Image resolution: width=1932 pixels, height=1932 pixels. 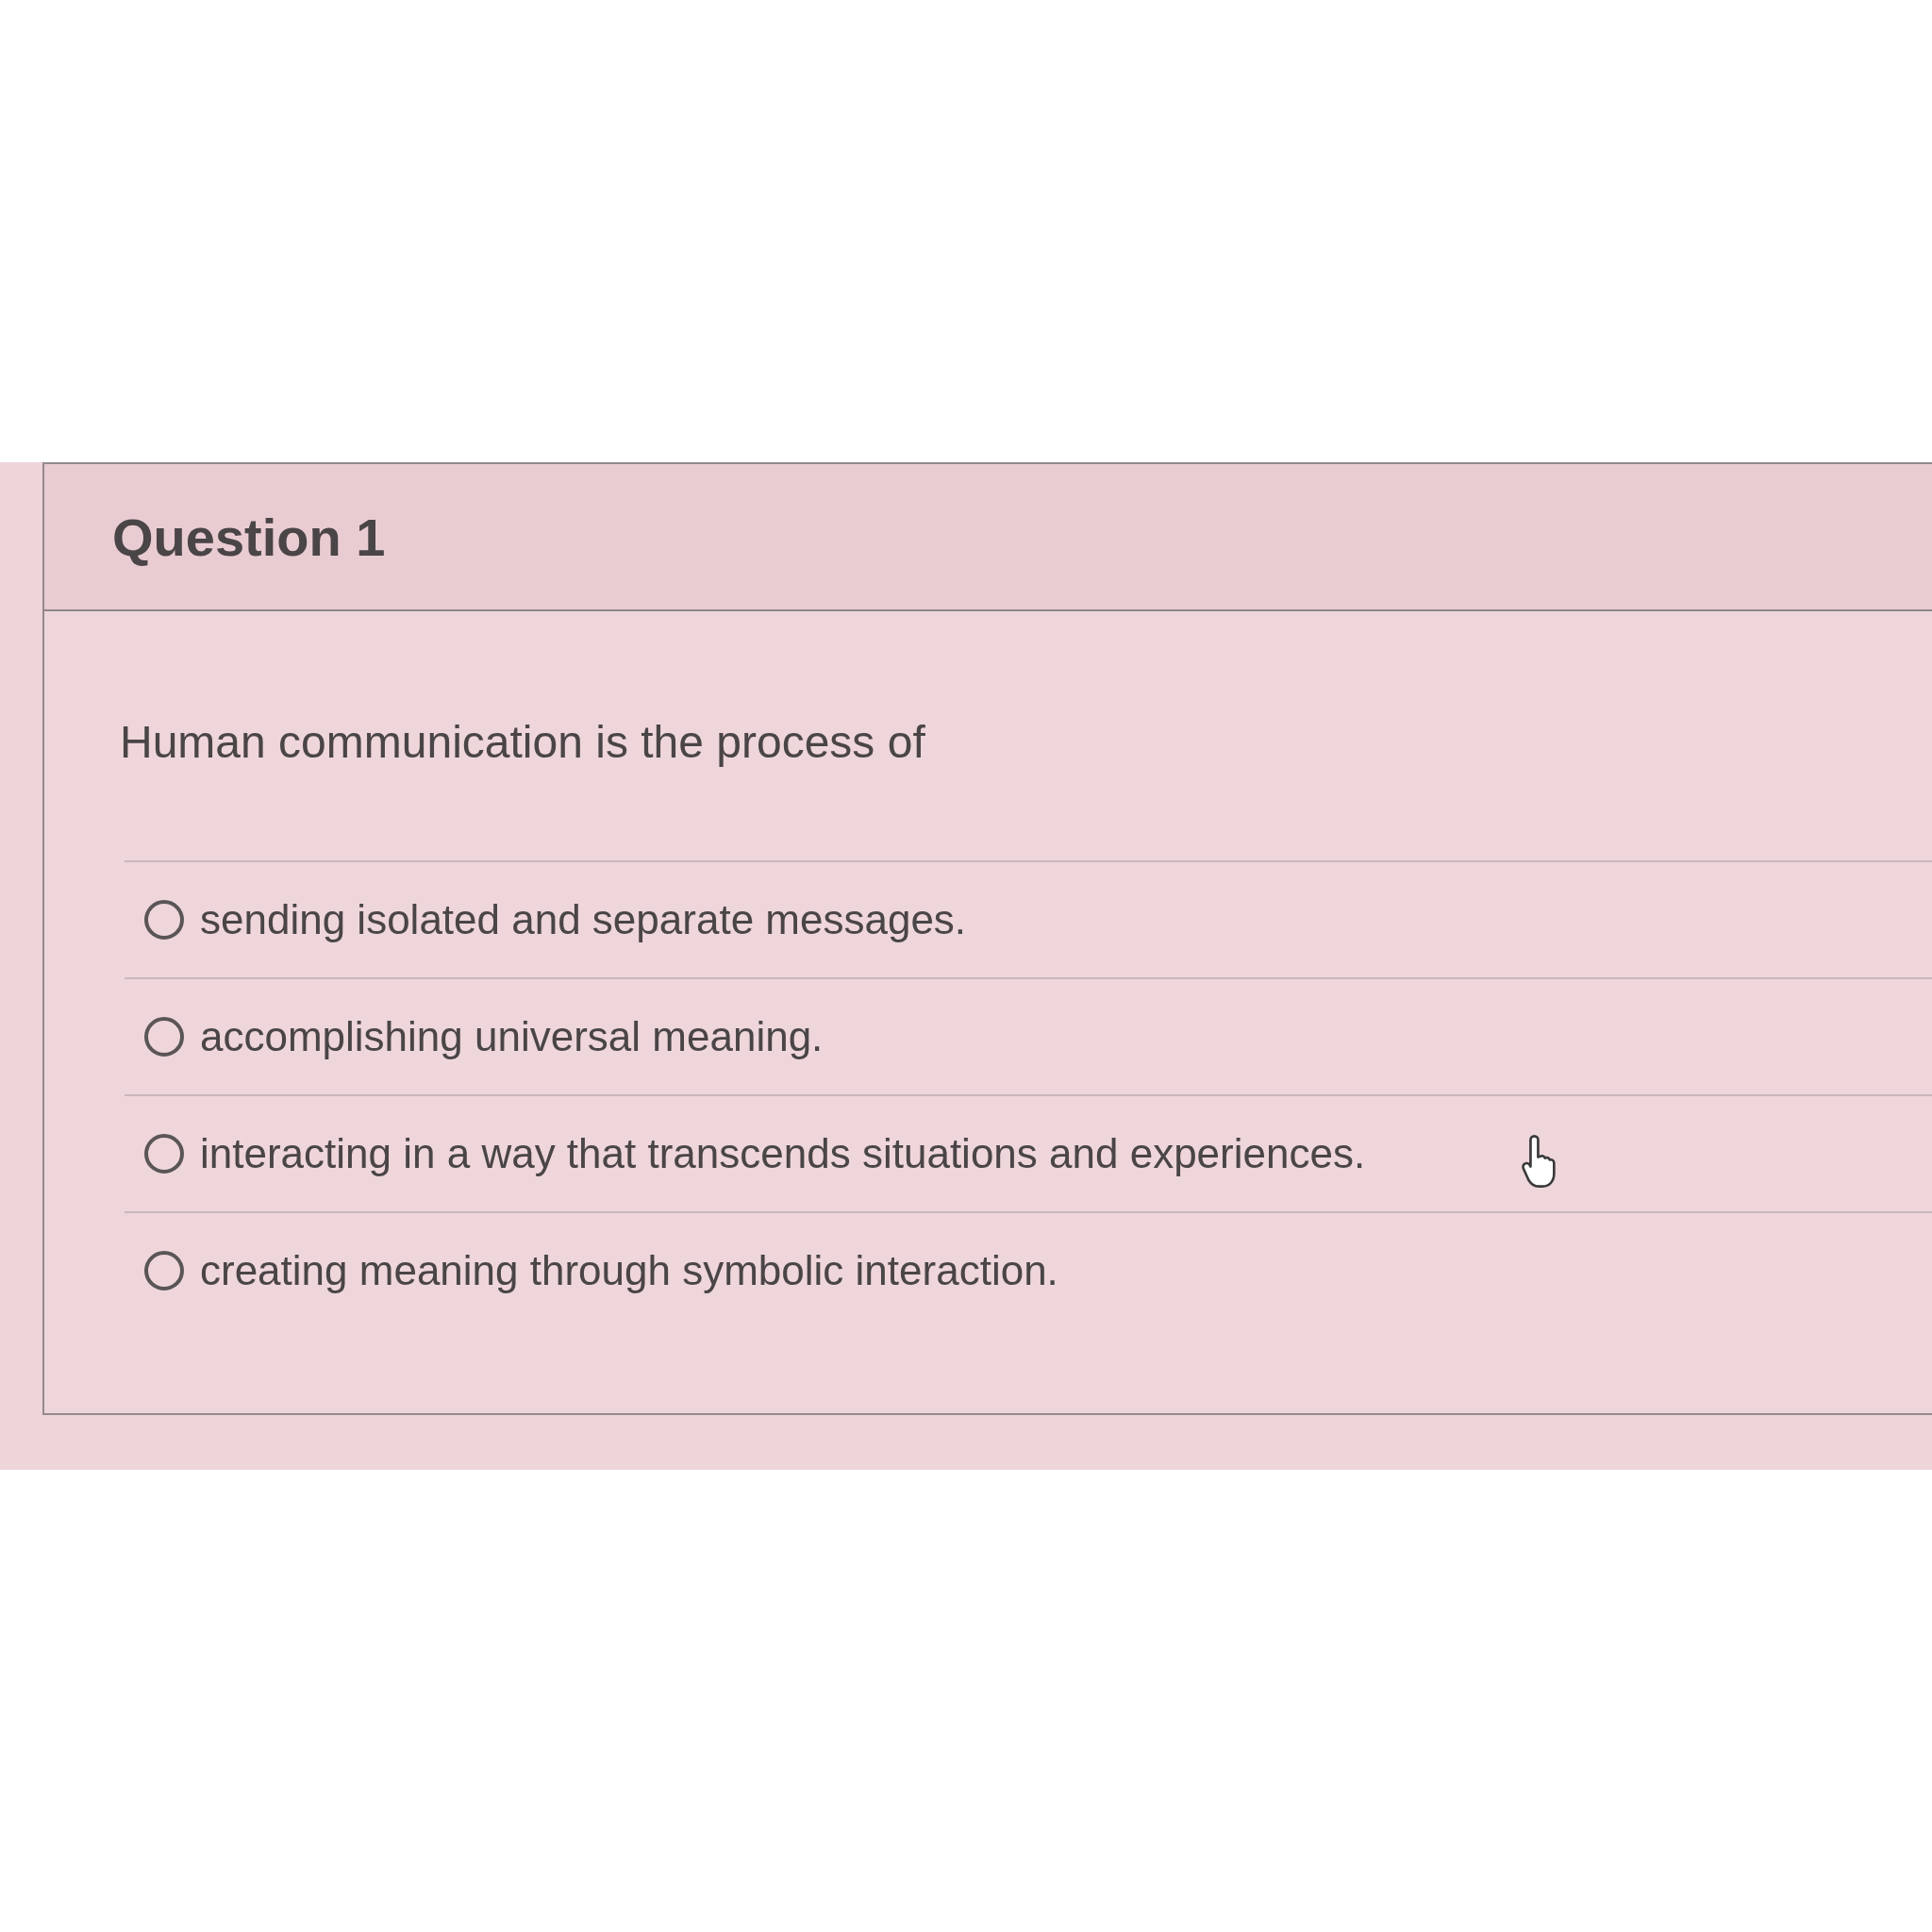 I want to click on question-text: Human communication is the process of, so click(x=523, y=742).